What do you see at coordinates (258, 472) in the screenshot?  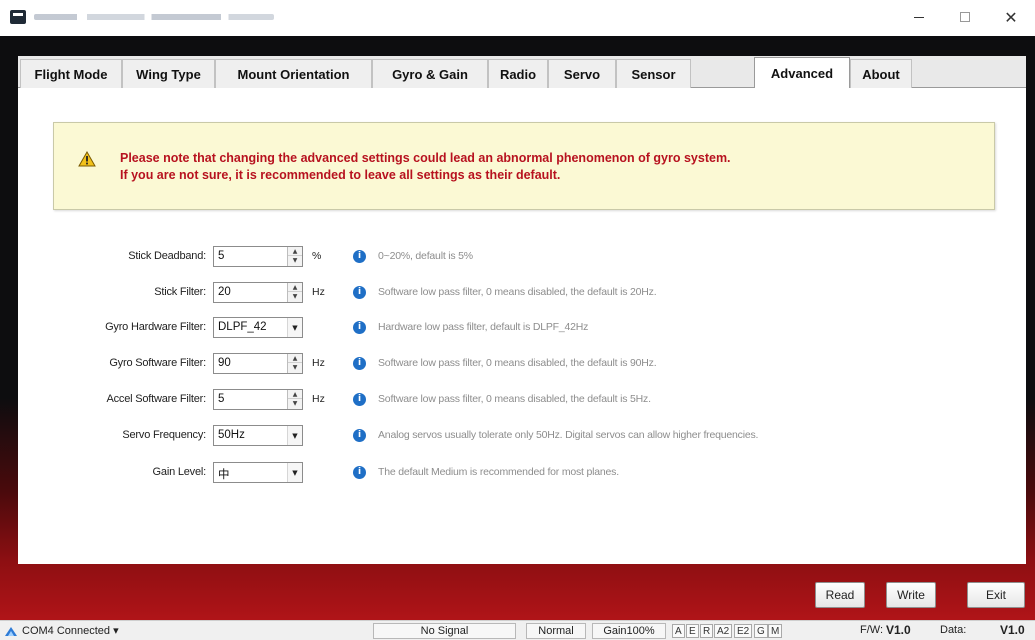 I see `gain-level-select: 中 ▼` at bounding box center [258, 472].